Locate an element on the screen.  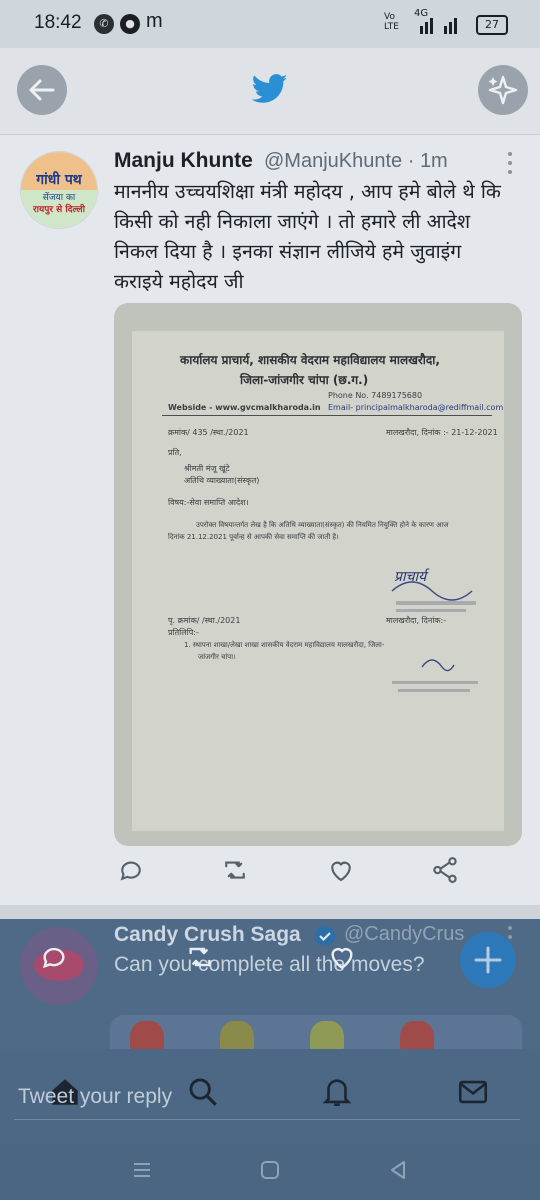
avatar-text-3: रायपुर से दिल्ली is located at coordinates (59, 210).